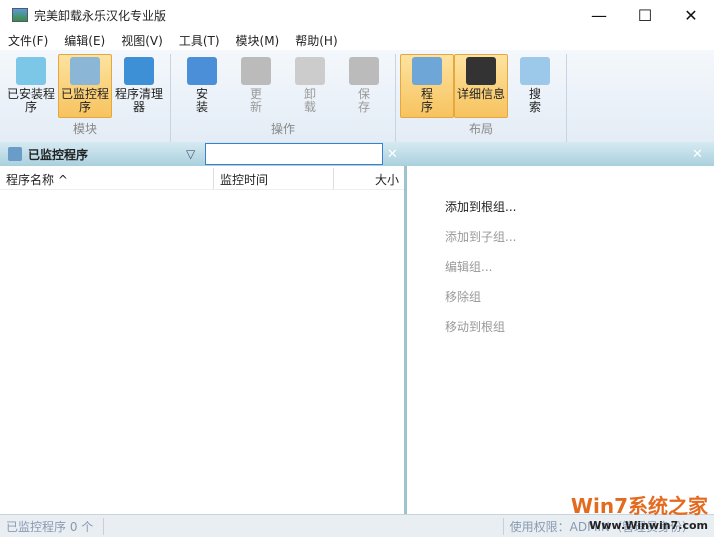 This screenshot has height=537, width=714. Describe the element at coordinates (84, 129) in the screenshot. I see `ribbon-group-label: 模块` at that location.